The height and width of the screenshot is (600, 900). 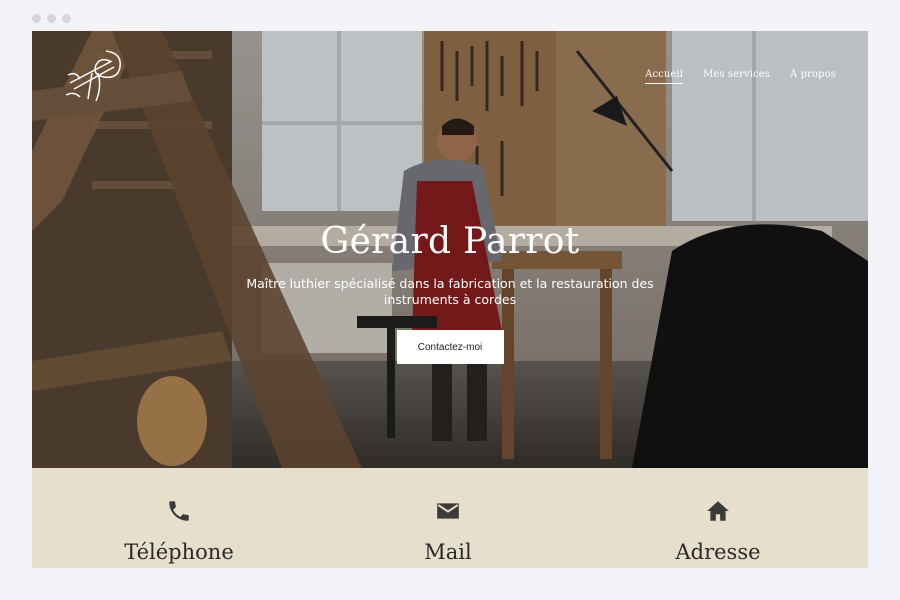 What do you see at coordinates (448, 511) in the screenshot?
I see `mail-icon` at bounding box center [448, 511].